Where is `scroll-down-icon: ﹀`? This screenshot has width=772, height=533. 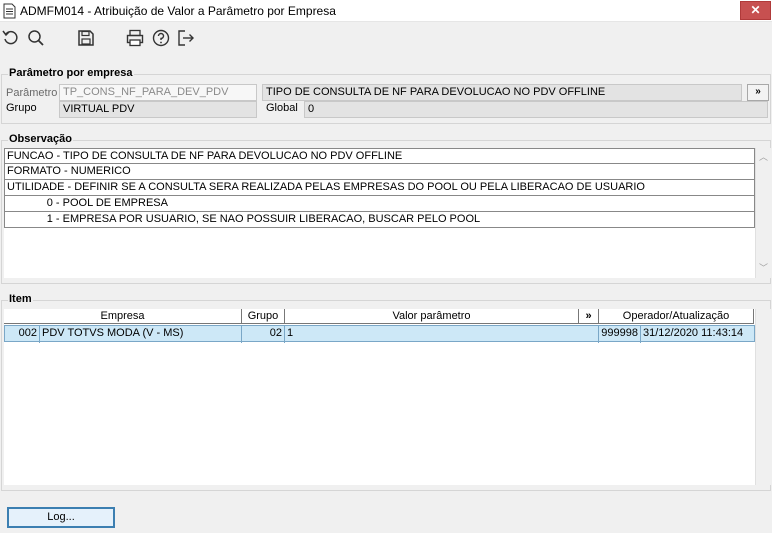
scroll-down-icon: ﹀ is located at coordinates (763, 268).